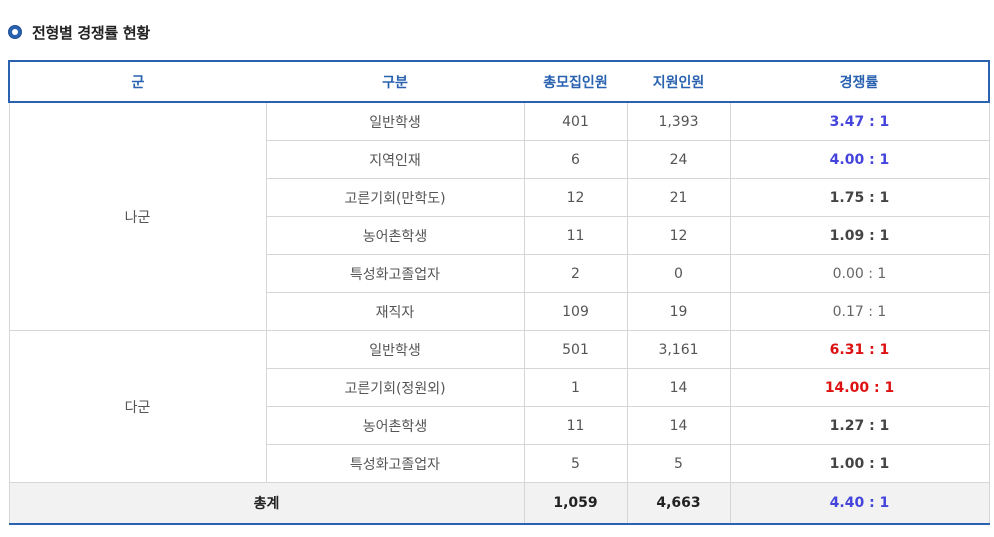  What do you see at coordinates (575, 81) in the screenshot?
I see `header-quota: 총모집인원` at bounding box center [575, 81].